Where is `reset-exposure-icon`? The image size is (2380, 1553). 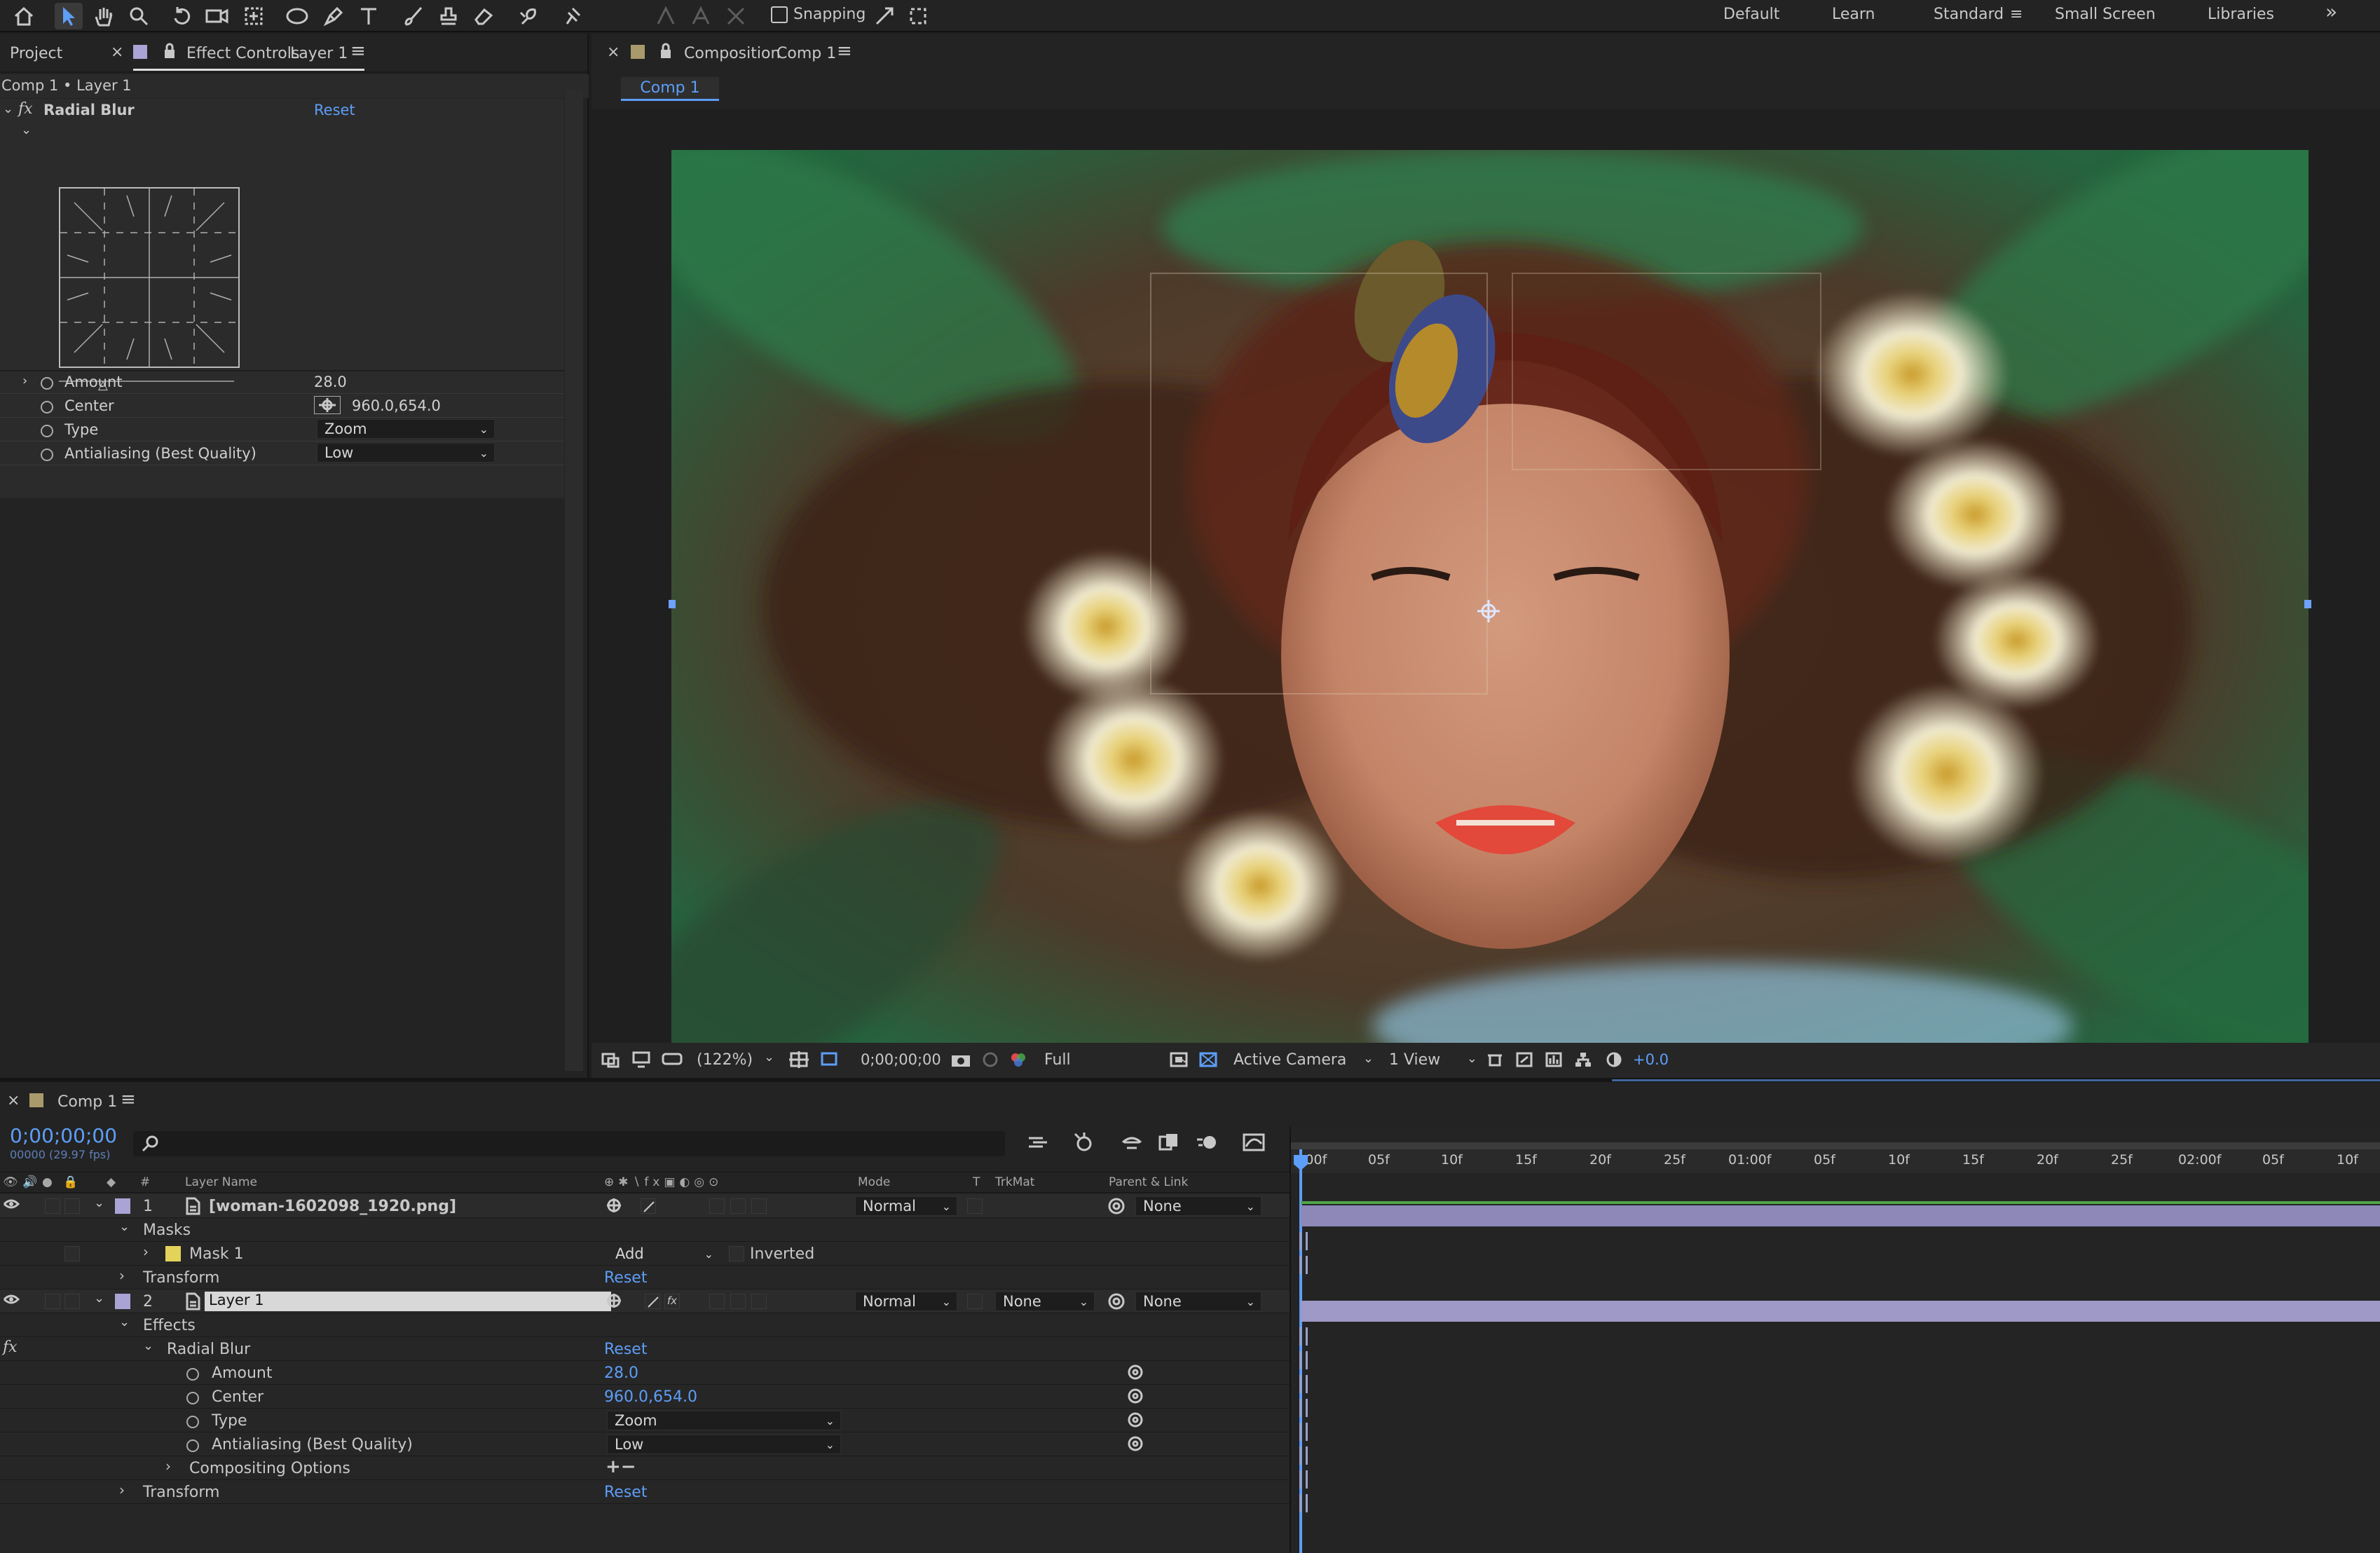
reset-exposure-icon is located at coordinates (1614, 1061).